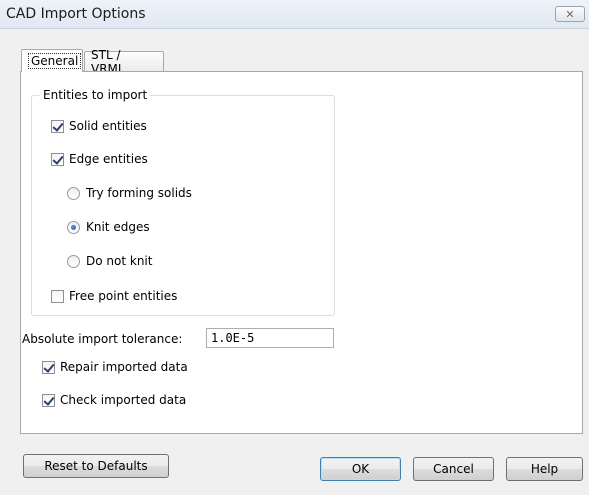 Image resolution: width=589 pixels, height=495 pixels. Describe the element at coordinates (76, 14) in the screenshot. I see `window-title: CAD Import Options` at that location.